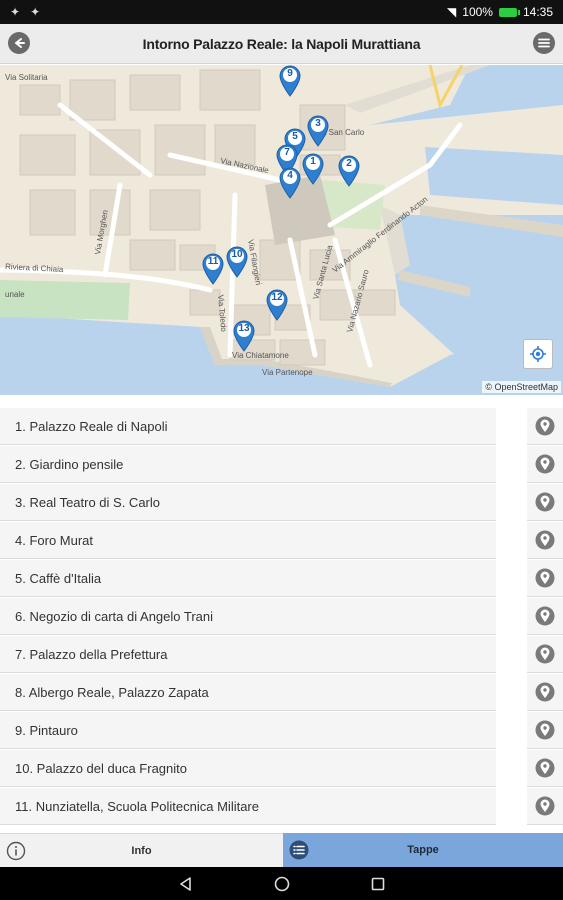  I want to click on tab-tappe: Tappe, so click(423, 850).